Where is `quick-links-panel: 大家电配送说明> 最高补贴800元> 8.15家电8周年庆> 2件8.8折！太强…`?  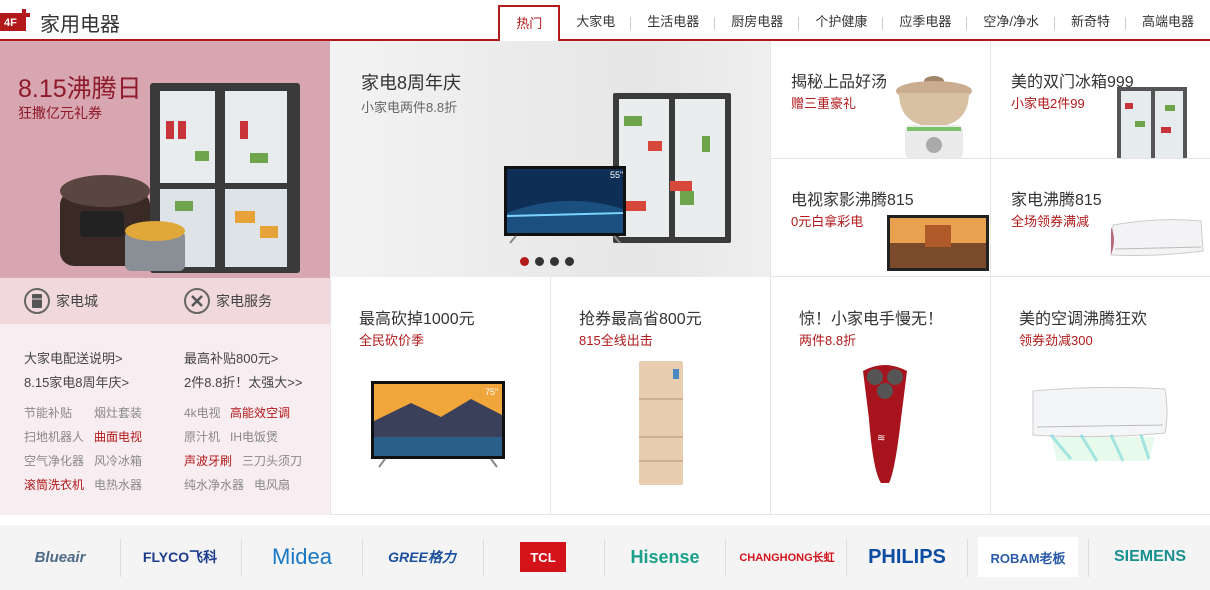
quick-links-panel: 大家电配送说明> 最高补贴800元> 8.15家电8周年庆> 2件8.8折！太强… is located at coordinates (165, 419).